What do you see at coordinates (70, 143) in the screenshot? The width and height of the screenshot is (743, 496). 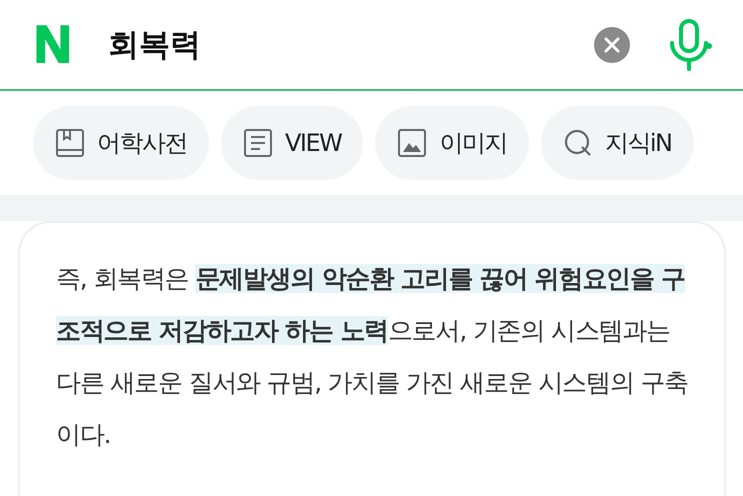 I see `book-icon` at bounding box center [70, 143].